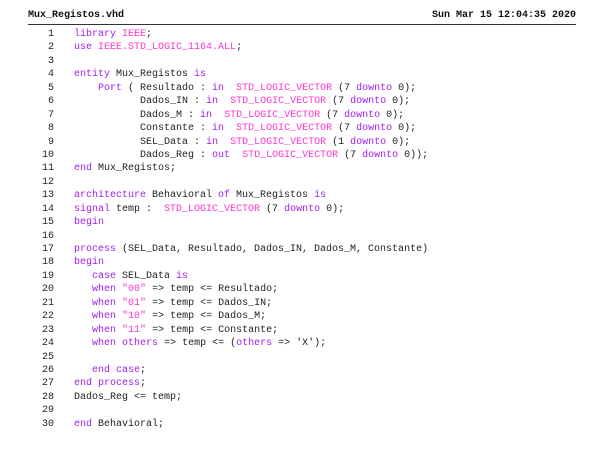 The image size is (596, 457). What do you see at coordinates (47, 263) in the screenshot?
I see `line-number: 18` at bounding box center [47, 263].